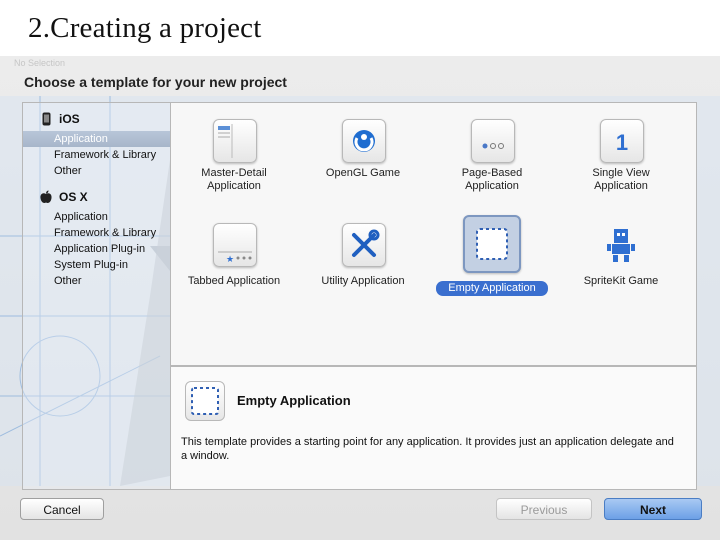  What do you see at coordinates (97, 233) in the screenshot?
I see `sidebar-item-osx-framework-library: Framework & Library` at bounding box center [97, 233].